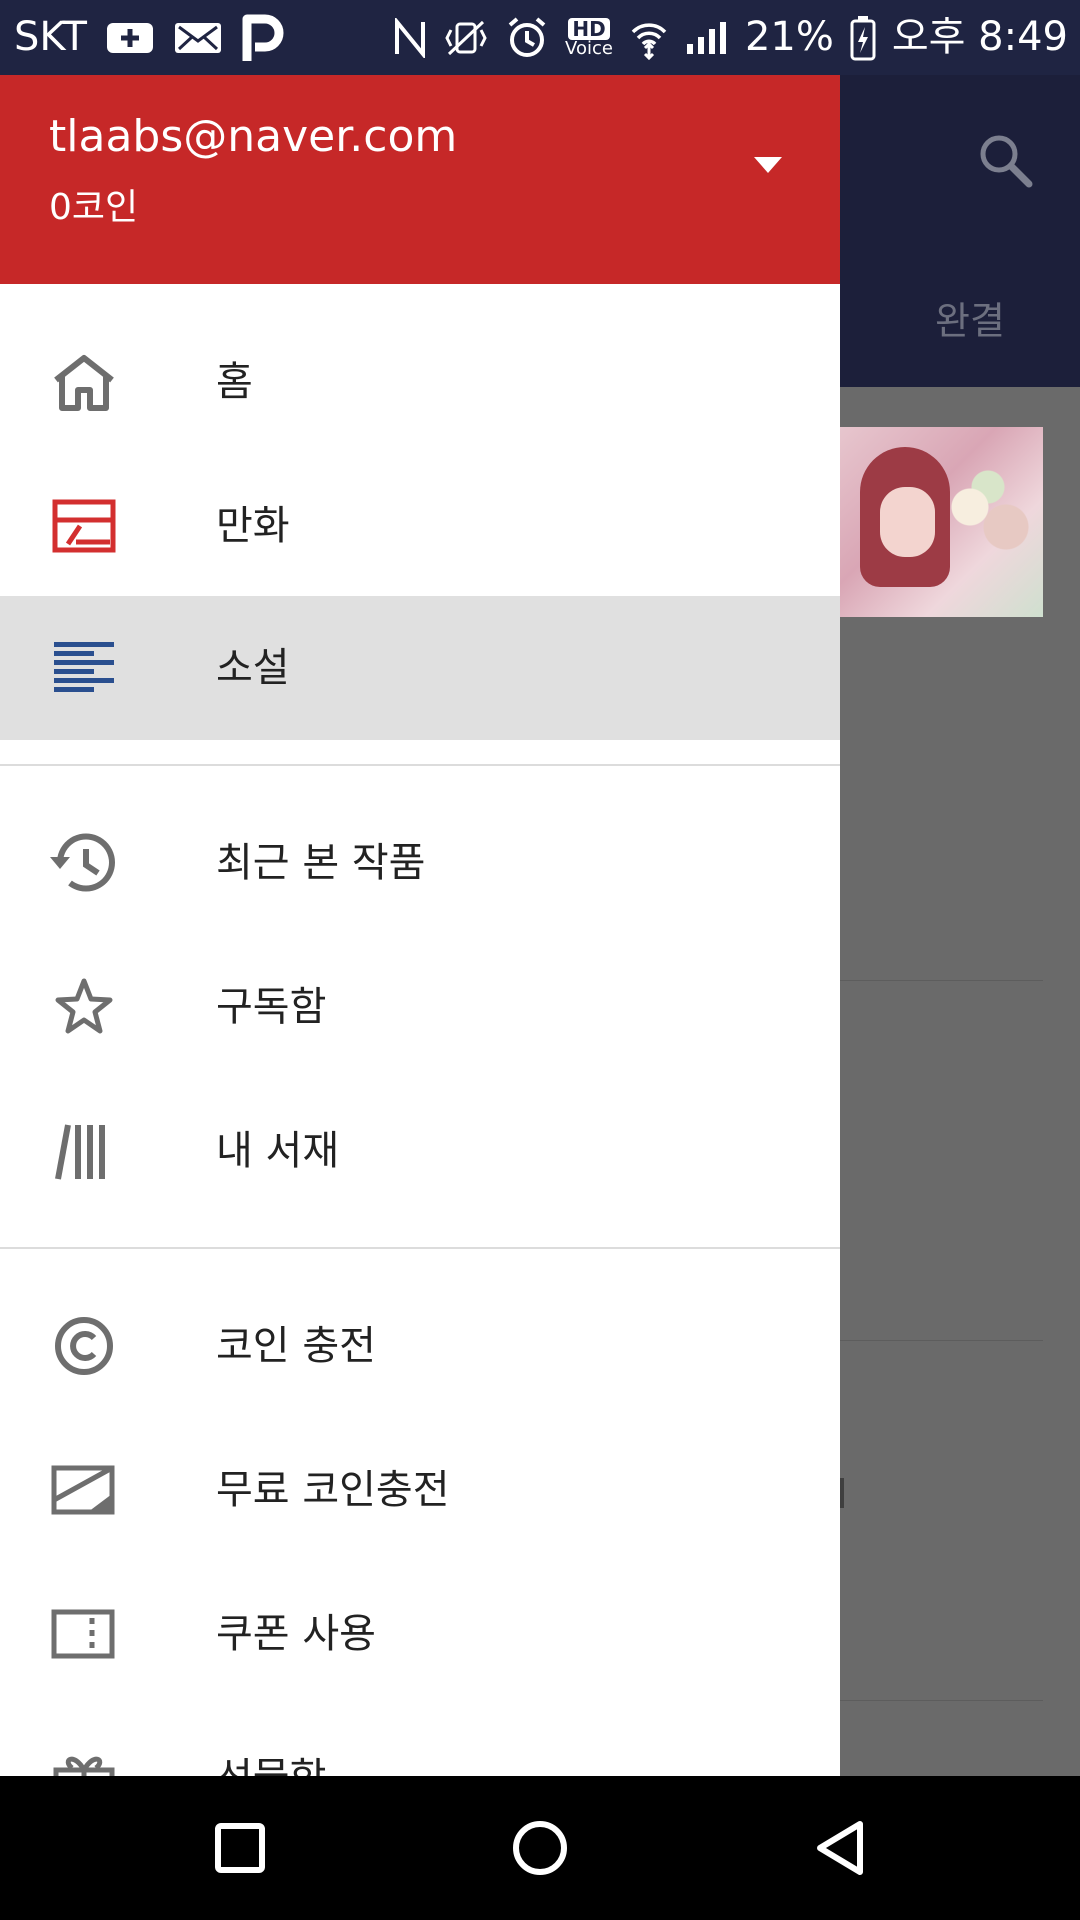  I want to click on history-icon, so click(84, 863).